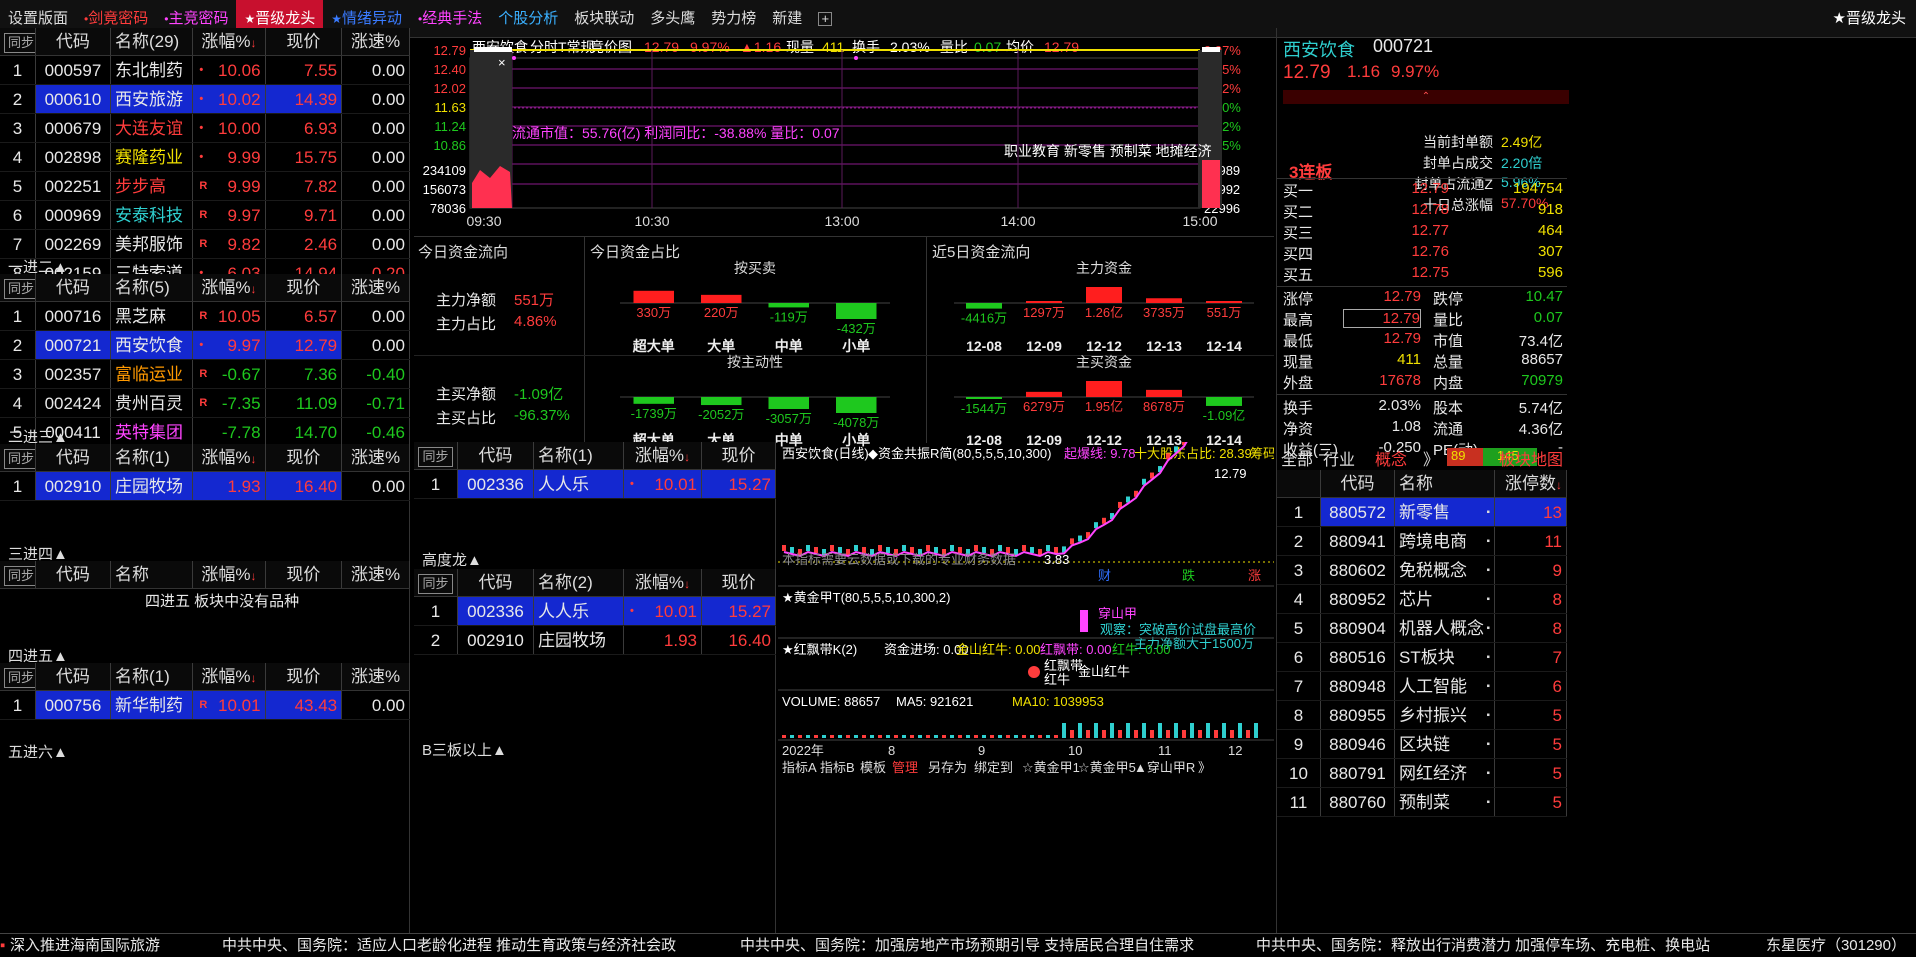 Image resolution: width=1916 pixels, height=957 pixels. Describe the element at coordinates (152, 287) in the screenshot. I see `col-header-name: 名称(5)` at that location.